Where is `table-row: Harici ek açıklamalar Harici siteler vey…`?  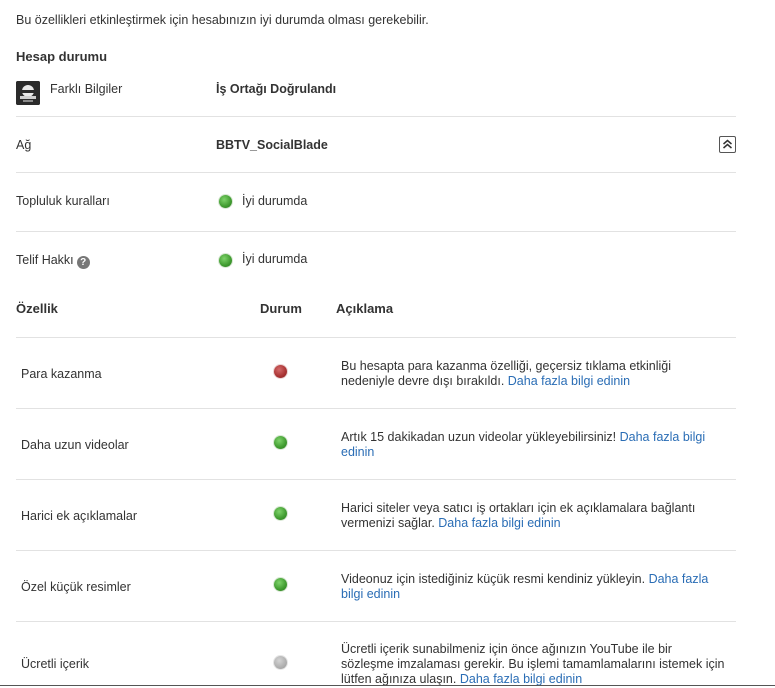
table-row: Harici ek açıklamalar Harici siteler vey… is located at coordinates (376, 514).